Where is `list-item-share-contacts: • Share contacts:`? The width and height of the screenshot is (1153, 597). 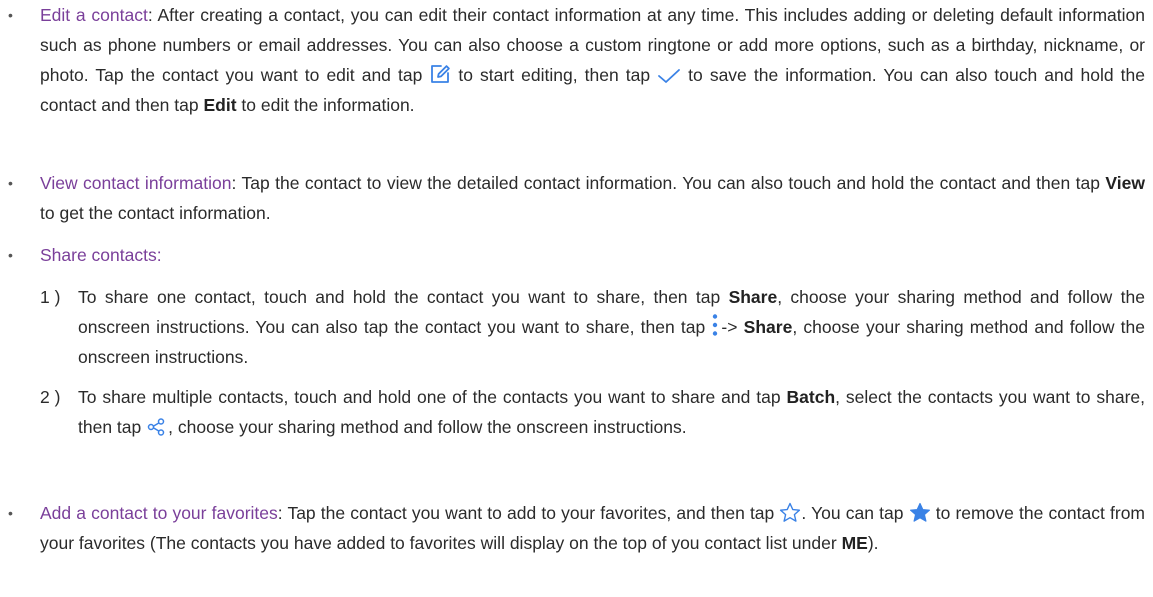
list-item-share-contacts: • Share contacts: is located at coordinates (572, 255).